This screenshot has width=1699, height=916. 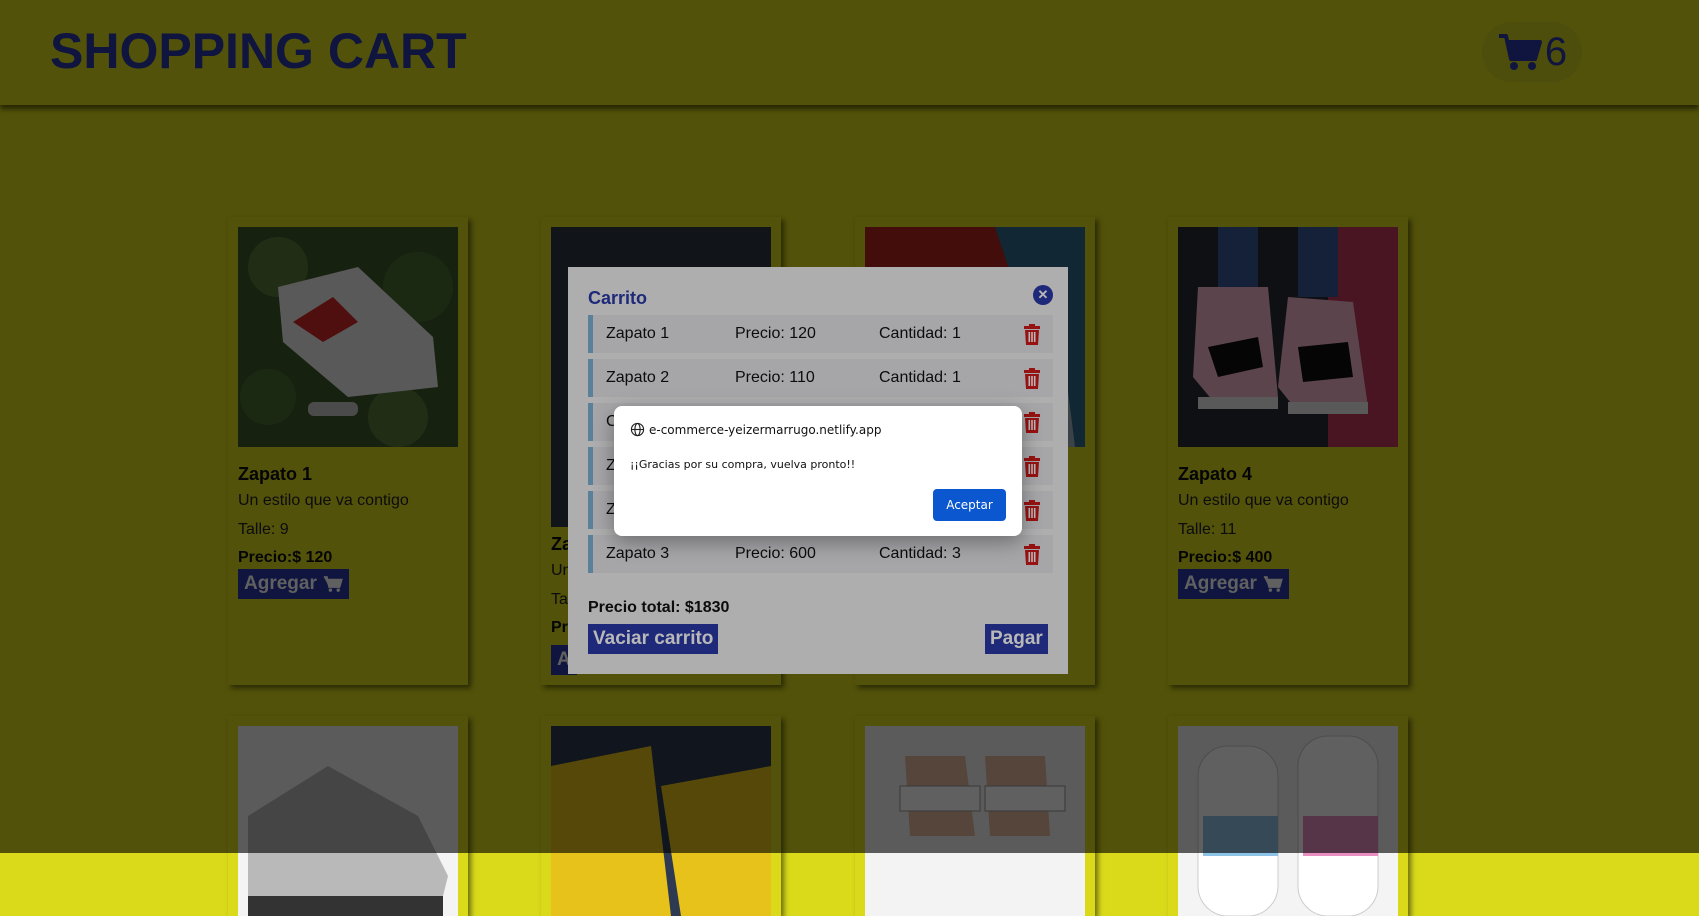 What do you see at coordinates (637, 429) in the screenshot?
I see `globe-icon` at bounding box center [637, 429].